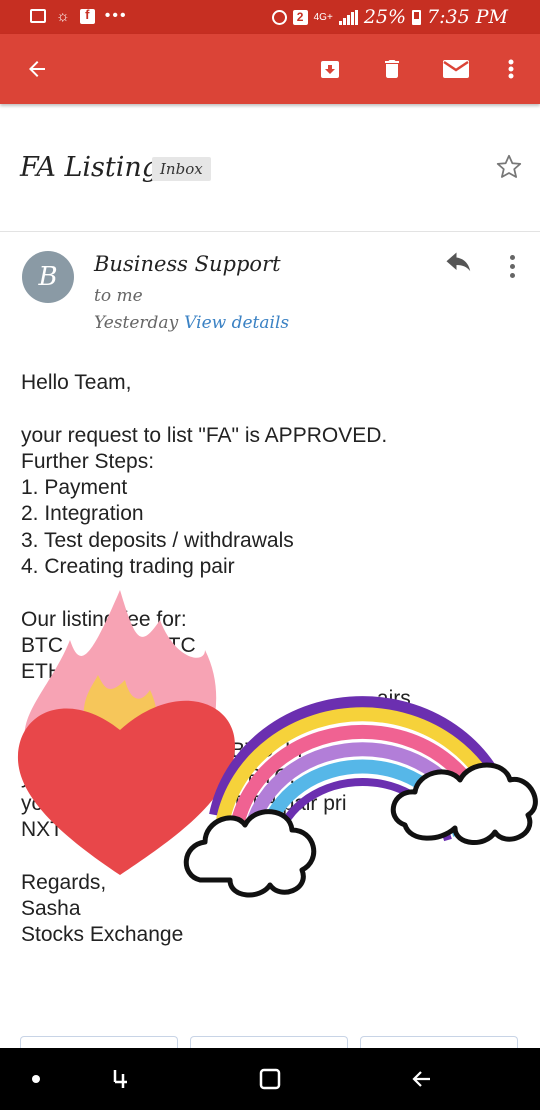 The width and height of the screenshot is (540, 1110). I want to click on dot-icon, so click(36, 1079).